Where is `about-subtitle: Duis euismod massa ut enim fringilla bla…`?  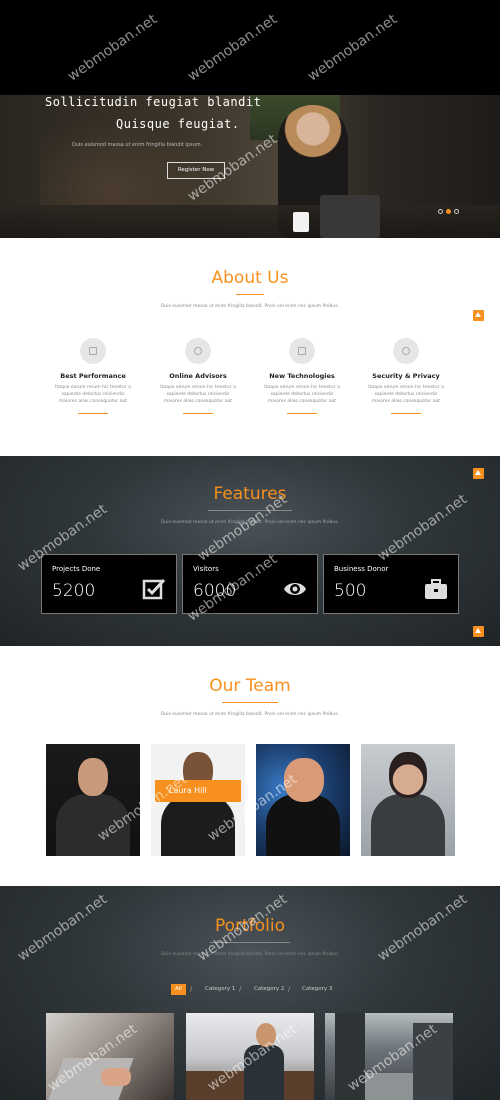
about-subtitle: Duis euismod massa ut enim fringilla bla… is located at coordinates (250, 306).